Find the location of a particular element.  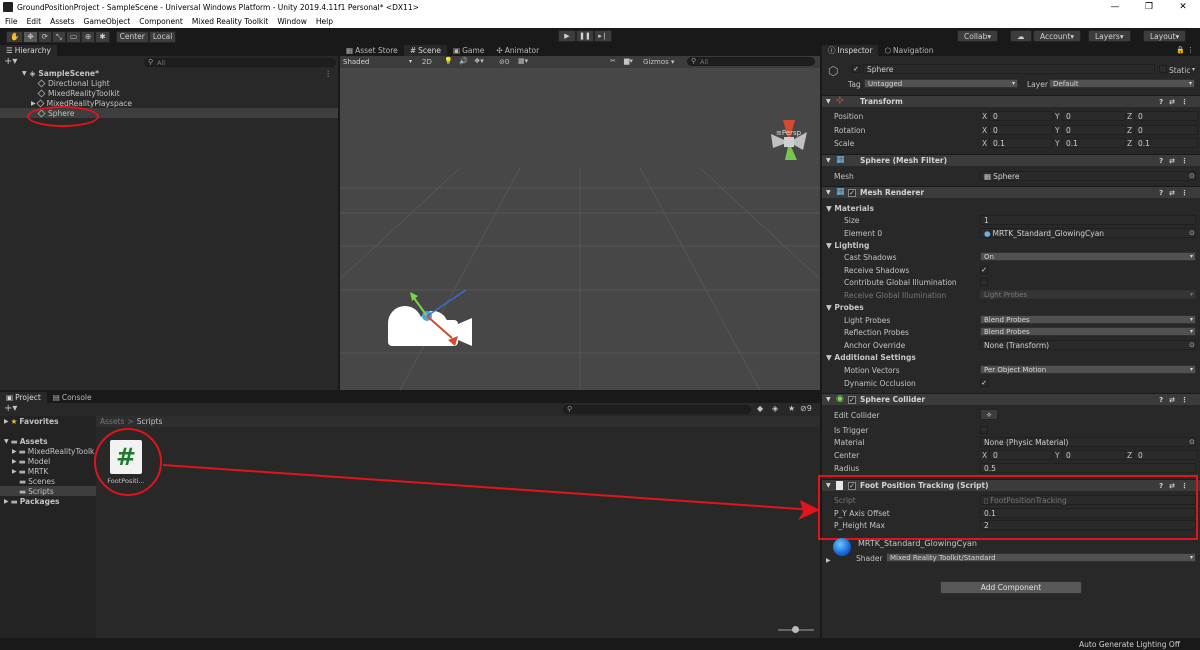

camera-dropdown-icon: ▆▾ is located at coordinates (628, 61).